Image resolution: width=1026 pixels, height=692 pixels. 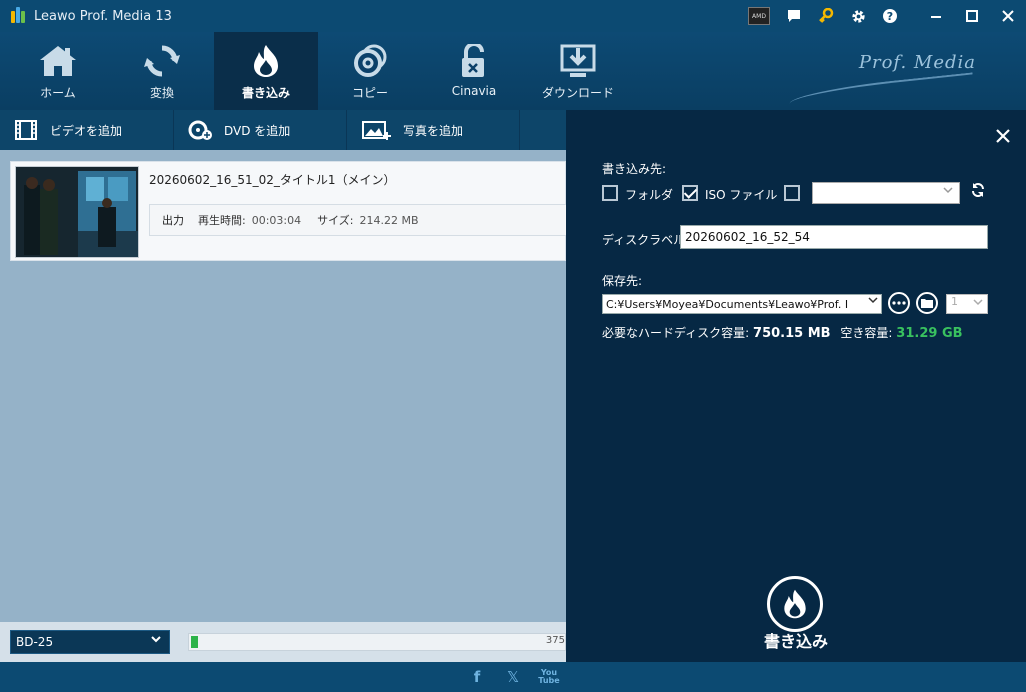 I want to click on tab-burn: 書き込み, so click(x=266, y=71).